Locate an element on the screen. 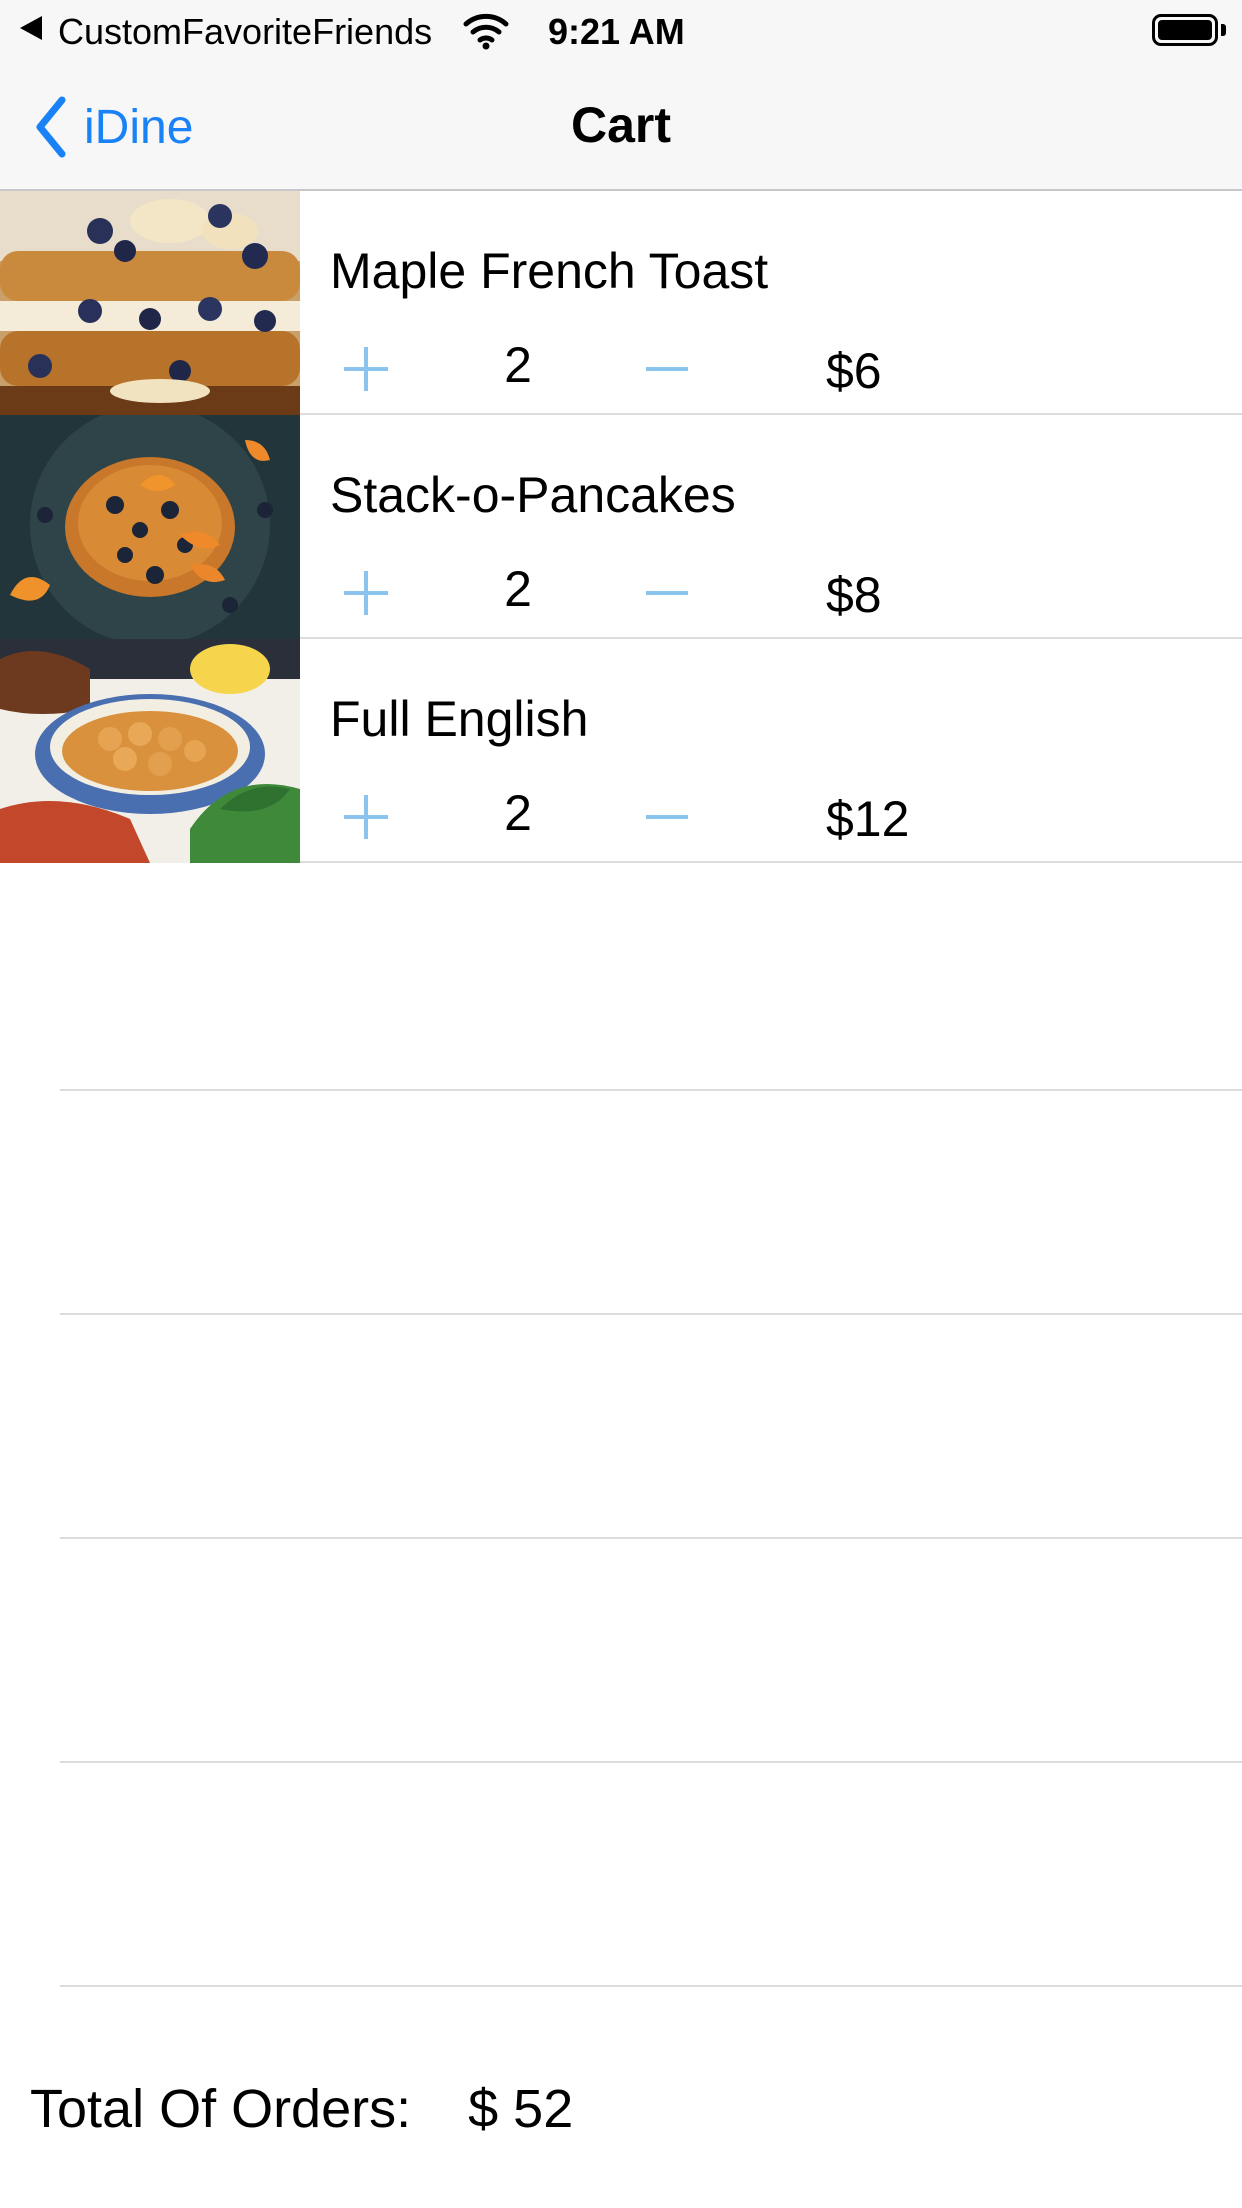  total-label: Total Of Orders: is located at coordinates (221, 2109).